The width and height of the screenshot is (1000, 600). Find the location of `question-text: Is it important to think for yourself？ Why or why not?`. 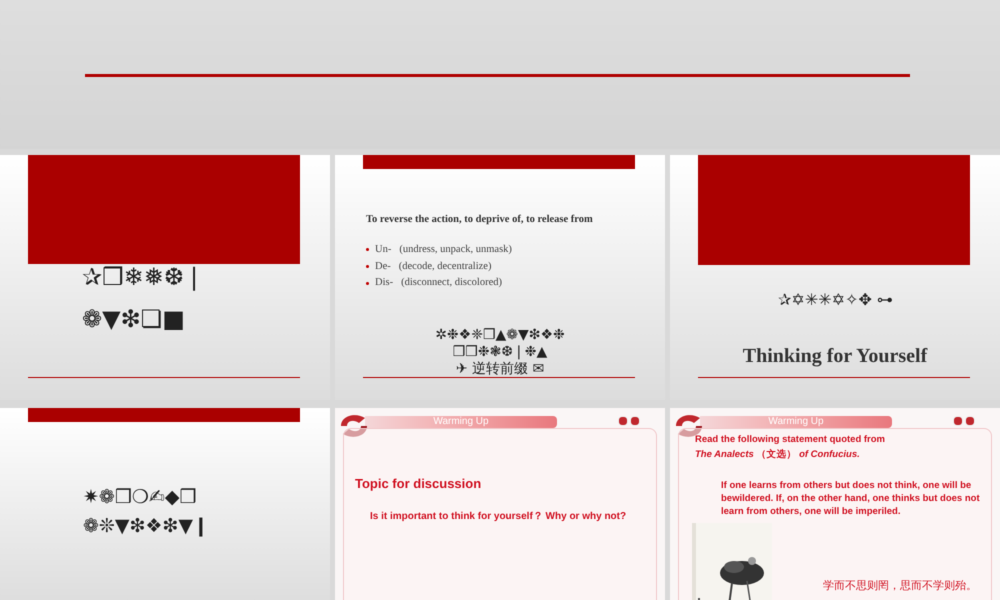

question-text: Is it important to think for yourself？ Why or why not? is located at coordinates (498, 517).